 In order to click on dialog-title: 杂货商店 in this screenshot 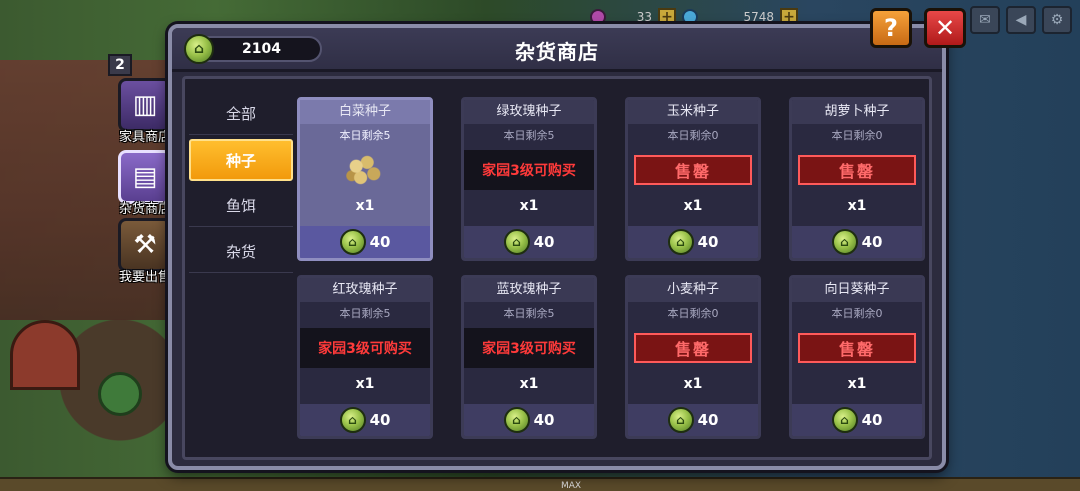, I will do `click(557, 52)`.